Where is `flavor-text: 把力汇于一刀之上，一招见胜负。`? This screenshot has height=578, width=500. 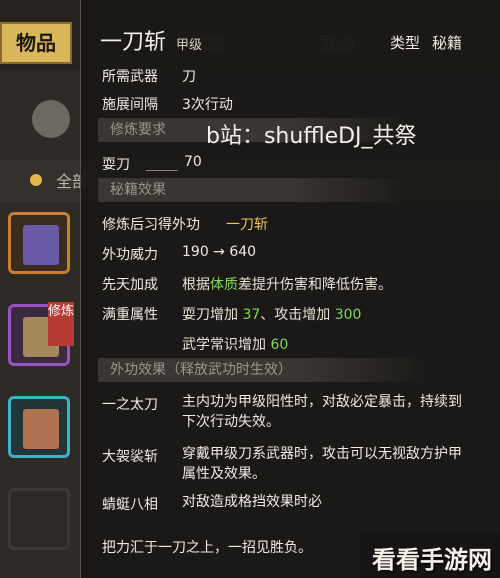 flavor-text: 把力汇于一刀之上，一招见胜负。 is located at coordinates (207, 548).